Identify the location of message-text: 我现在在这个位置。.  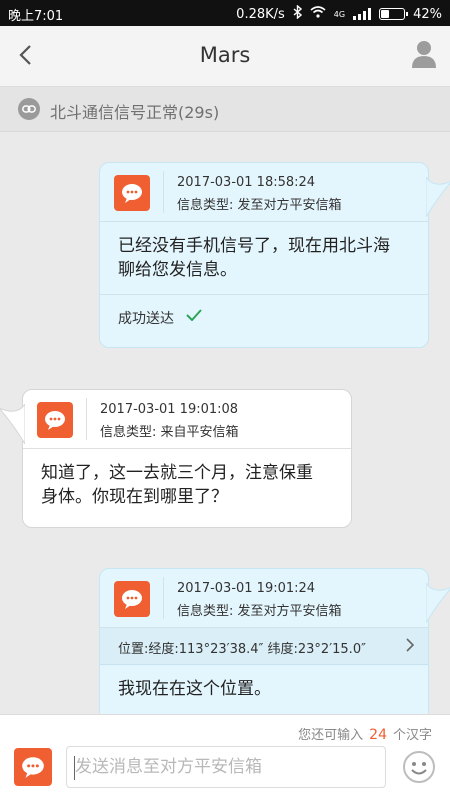
(194, 689).